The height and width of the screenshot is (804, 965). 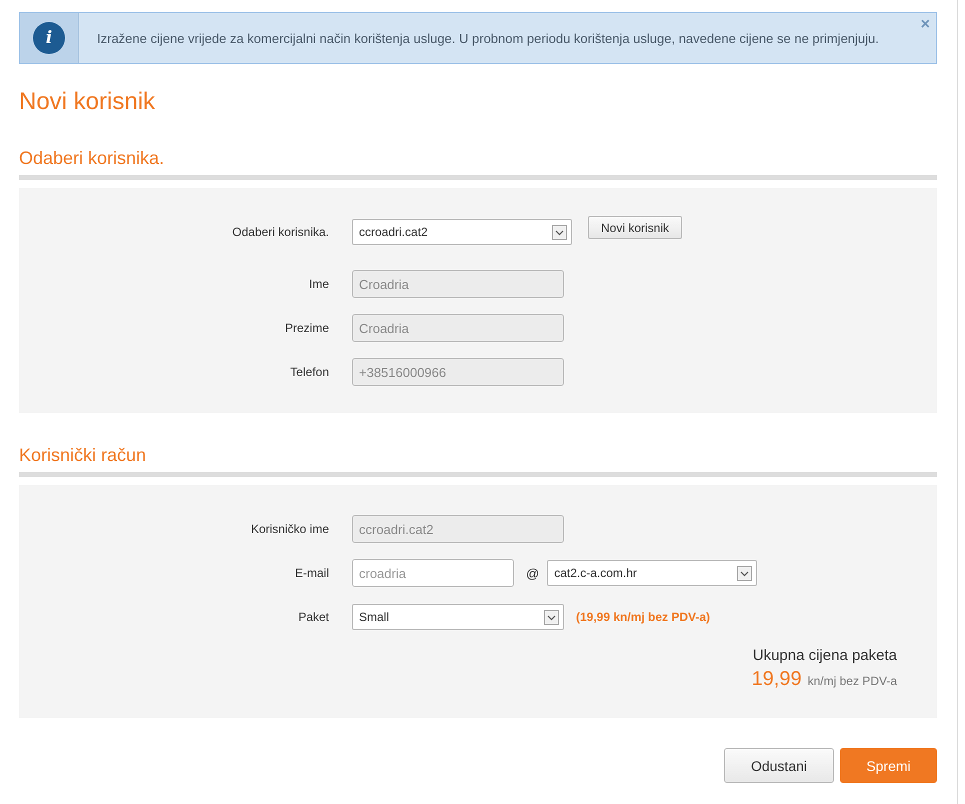 What do you see at coordinates (306, 328) in the screenshot?
I see `field-label: Prezime` at bounding box center [306, 328].